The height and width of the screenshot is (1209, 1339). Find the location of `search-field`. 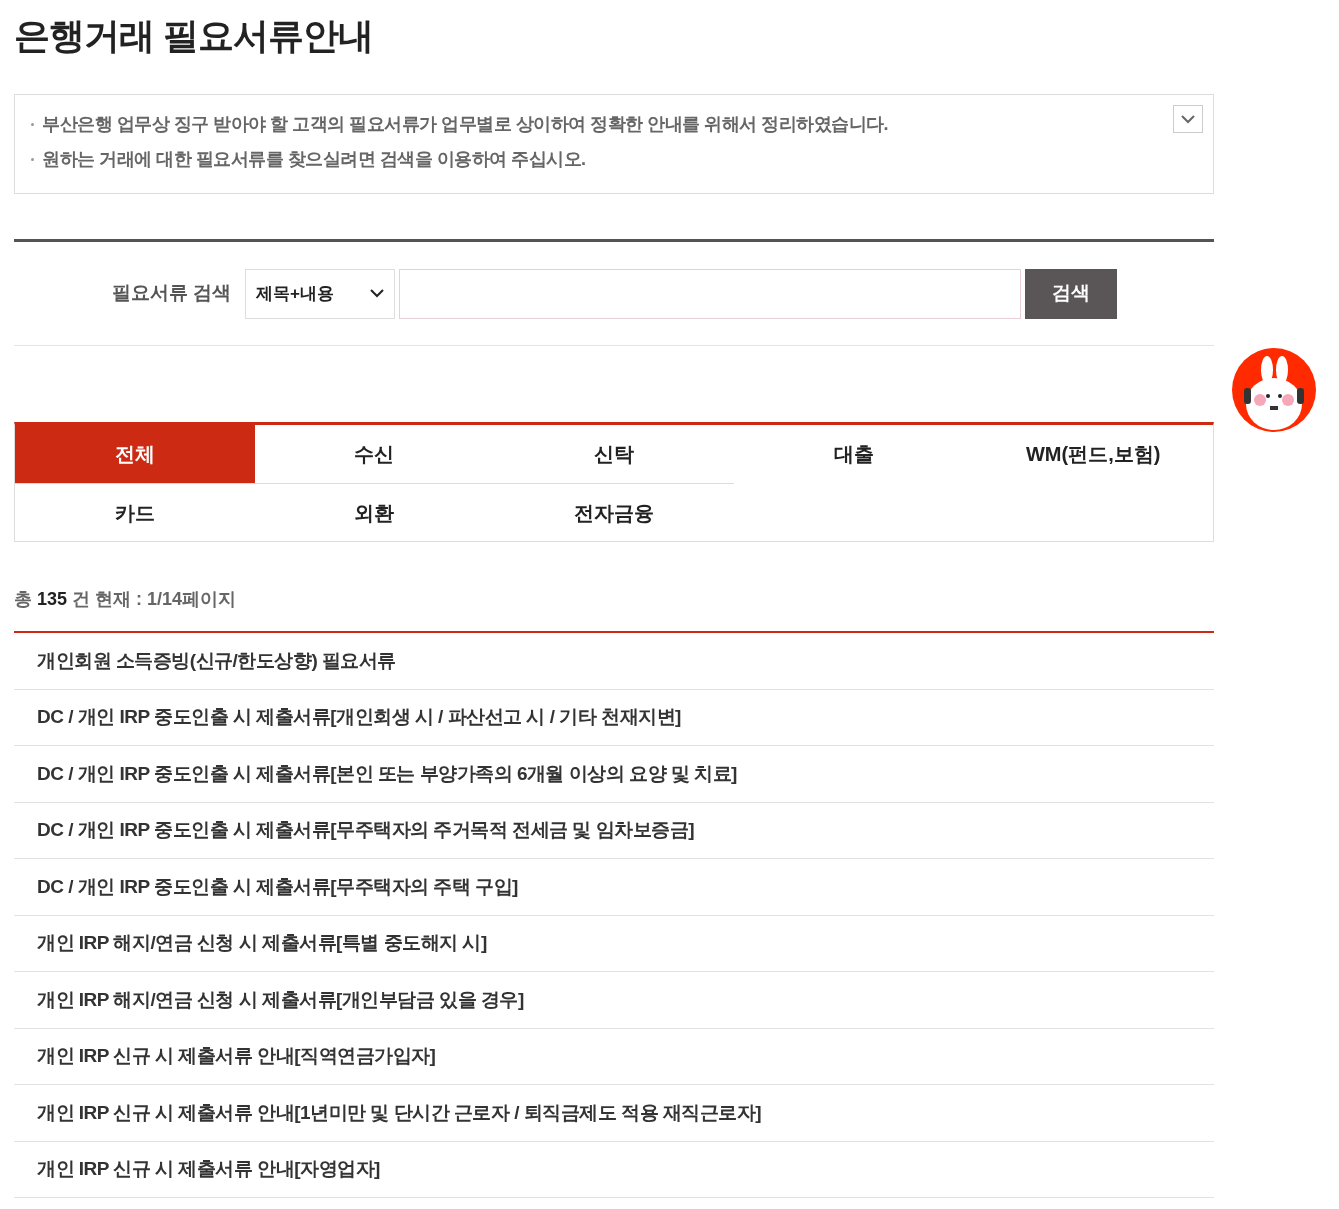

search-field is located at coordinates (710, 293).